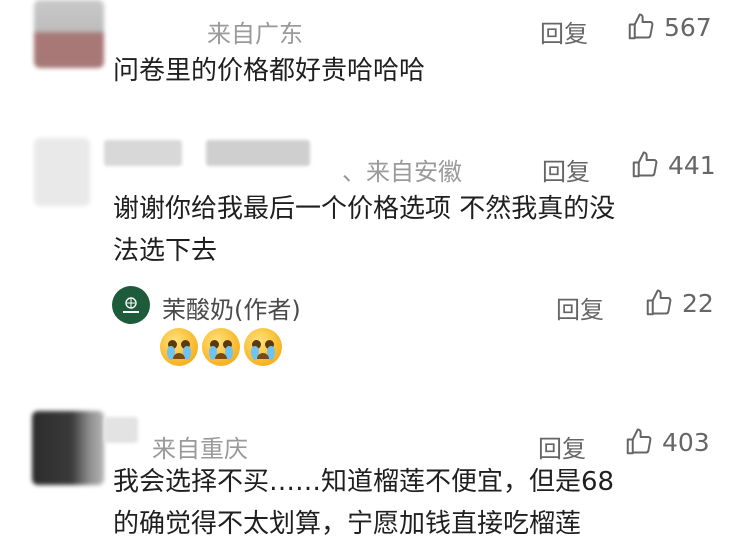 This screenshot has height=550, width=745. I want to click on like-count: 567, so click(688, 27).